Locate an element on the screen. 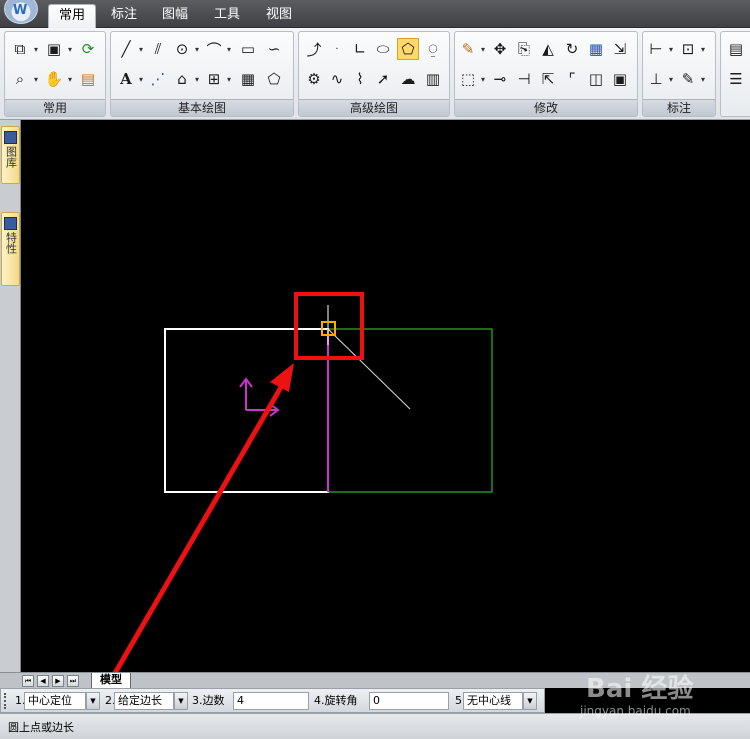 The image size is (750, 739). first-tab-icon: ⏮ is located at coordinates (28, 681).